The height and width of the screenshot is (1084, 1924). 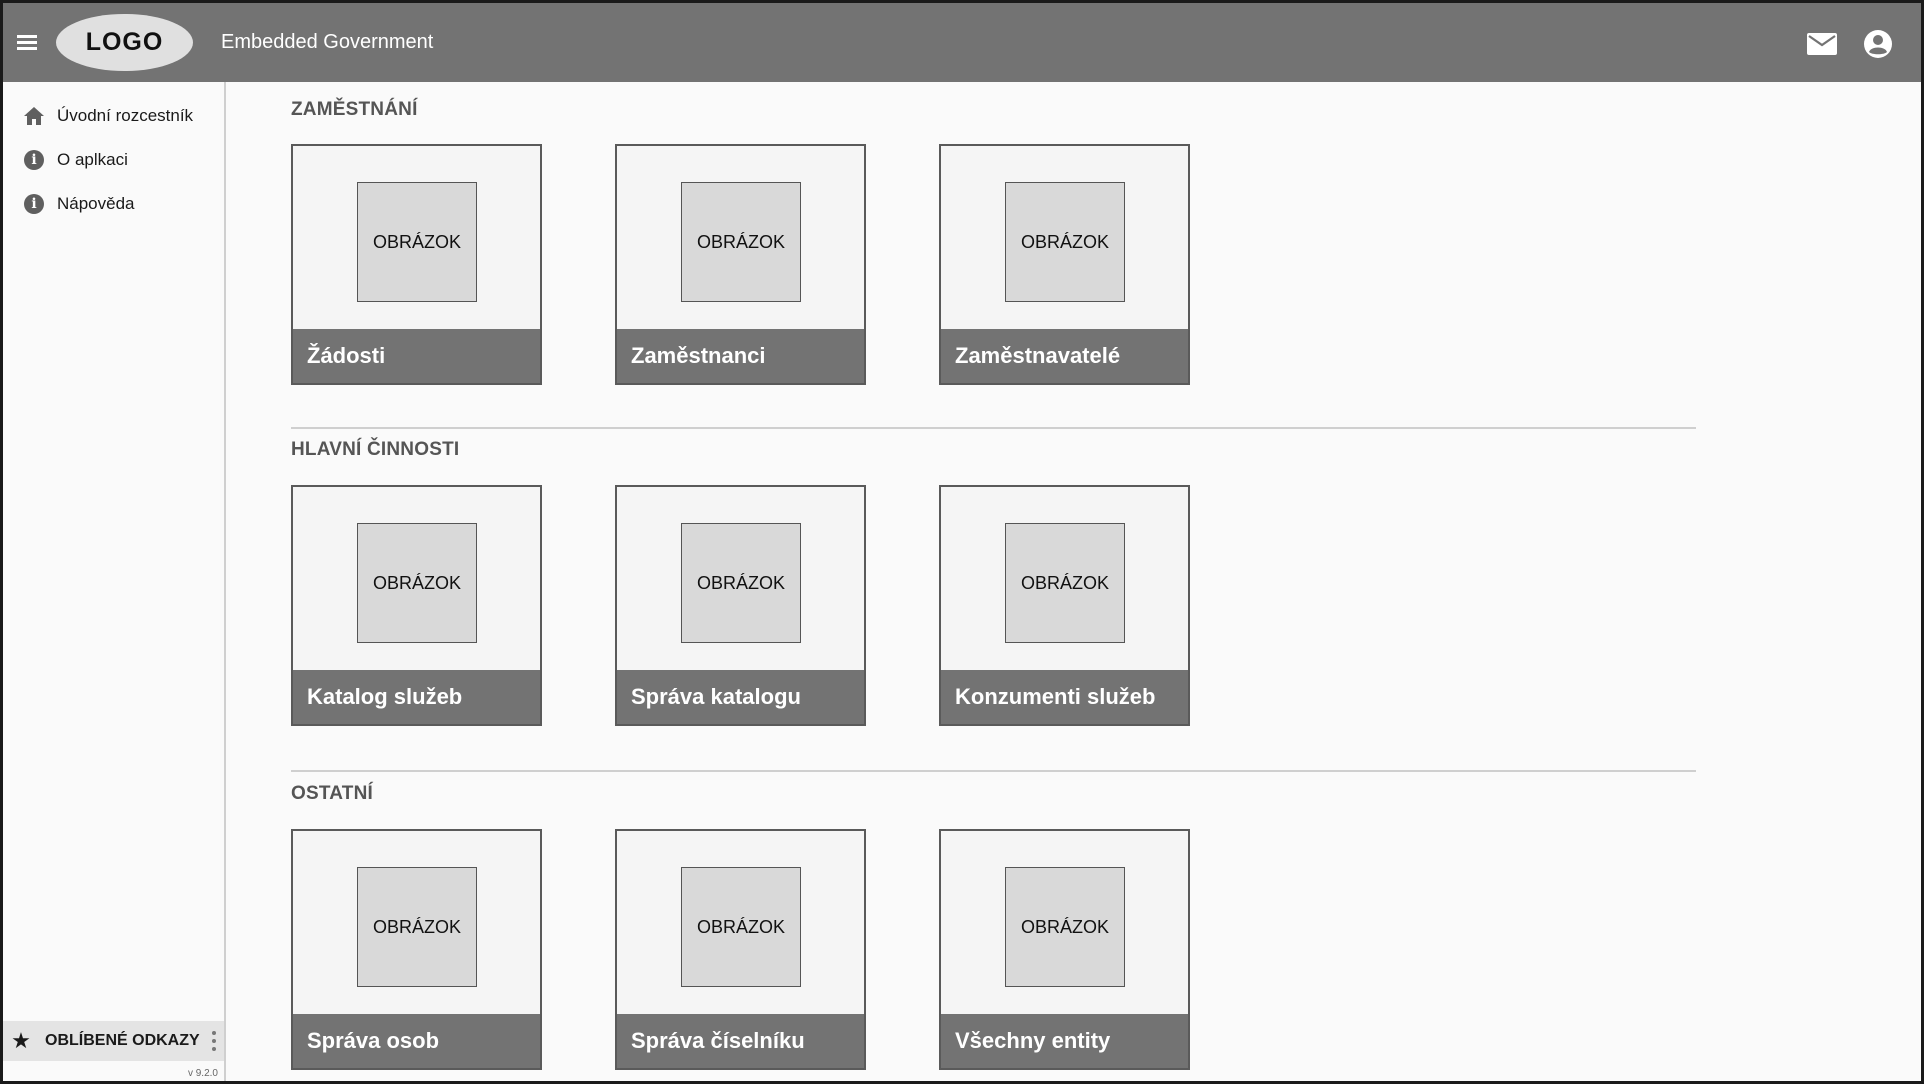 I want to click on tile-konzumenti-sluzeb: OBRÁZOK Konzumenti služeb, so click(x=1064, y=605).